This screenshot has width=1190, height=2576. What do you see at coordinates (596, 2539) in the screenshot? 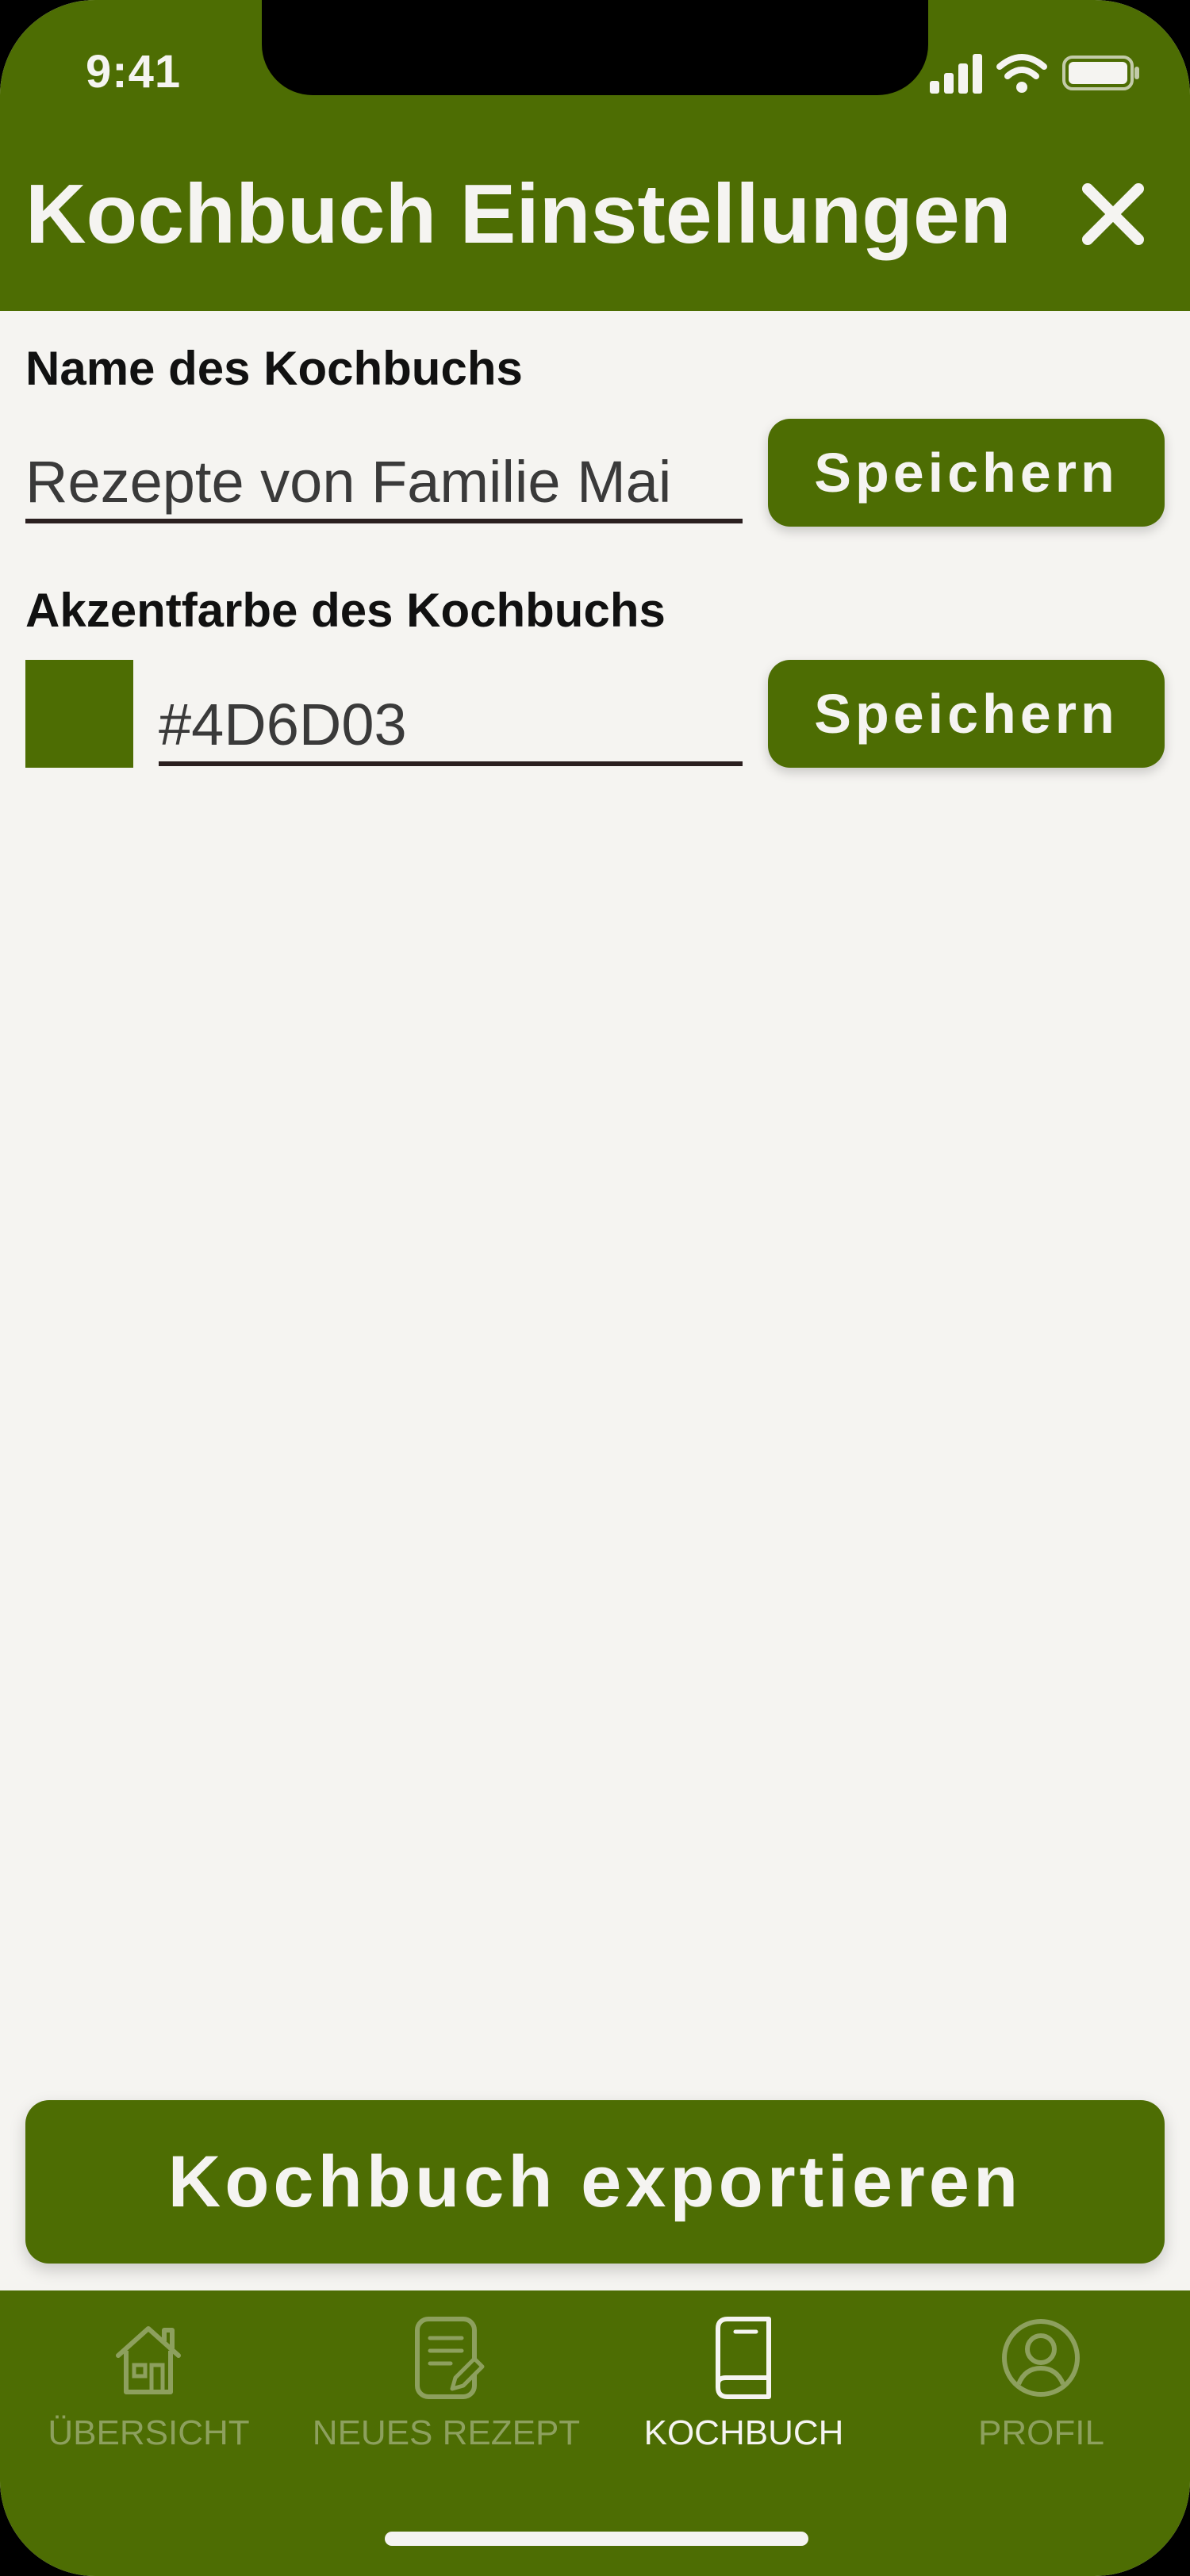
I see `home-indicator` at bounding box center [596, 2539].